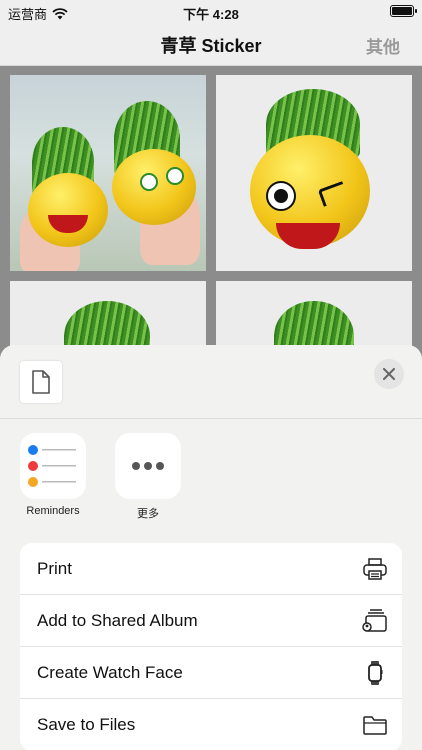 The height and width of the screenshot is (750, 422). What do you see at coordinates (148, 466) in the screenshot?
I see `more-icon` at bounding box center [148, 466].